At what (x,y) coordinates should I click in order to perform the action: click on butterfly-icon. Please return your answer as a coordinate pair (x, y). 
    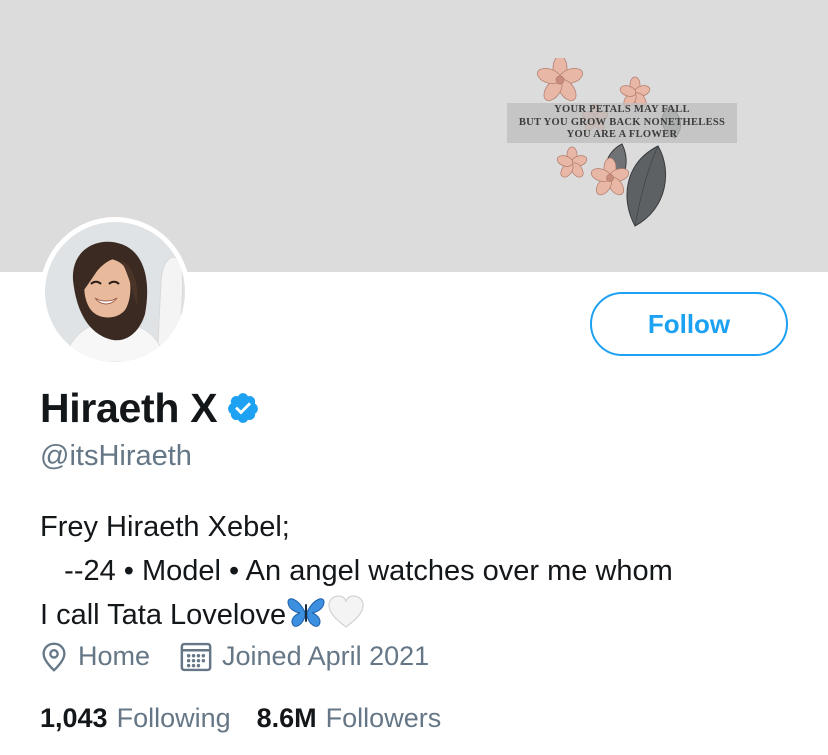
    Looking at the image, I should click on (306, 612).